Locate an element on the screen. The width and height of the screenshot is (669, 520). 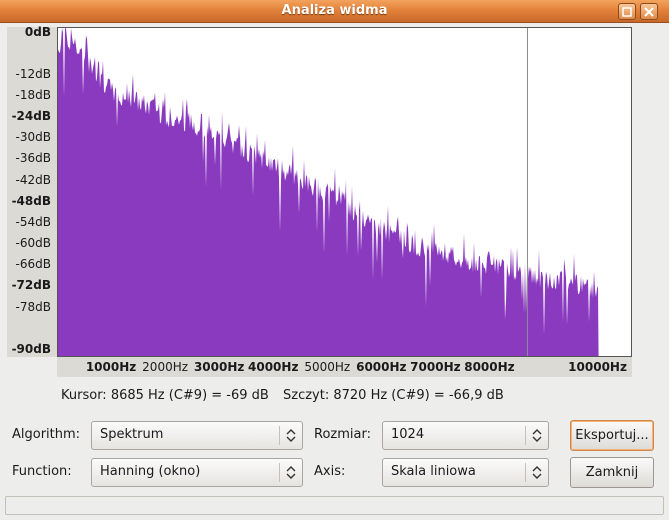
cursor-readout: Kursor: 8685 Hz (C#9) = -69 dB is located at coordinates (165, 395).